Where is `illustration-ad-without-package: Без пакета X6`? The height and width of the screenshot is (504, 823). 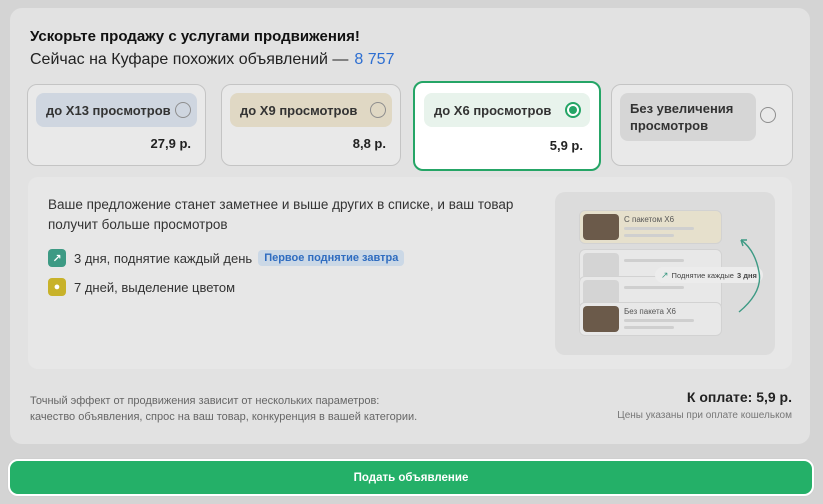
illustration-ad-without-package: Без пакета X6 is located at coordinates (650, 319).